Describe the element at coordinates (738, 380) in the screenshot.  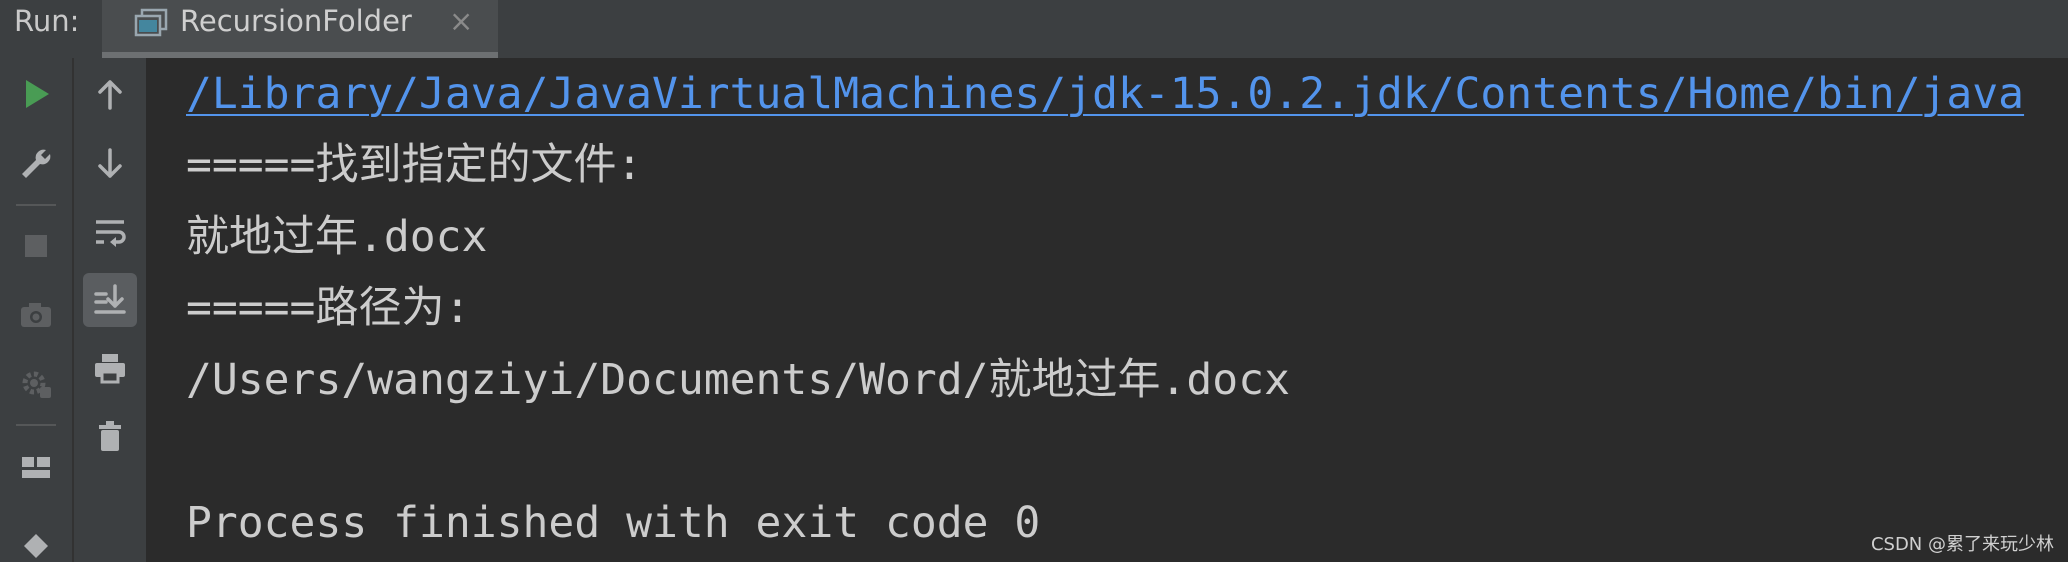
I see `console-line: /Users/wangziyi/Documents/Word/就地过年.docx` at that location.